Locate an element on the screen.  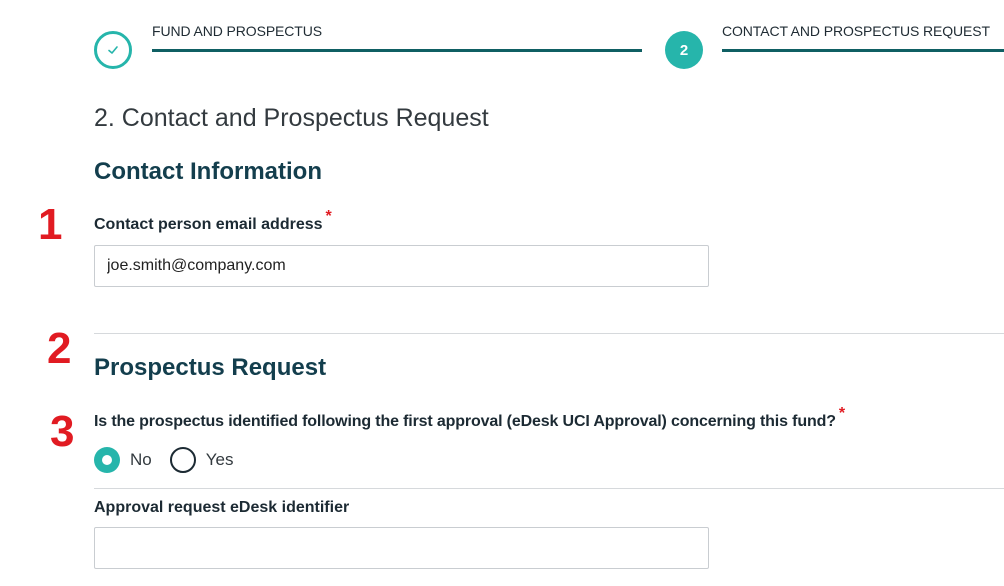
radio-no is located at coordinates (107, 460).